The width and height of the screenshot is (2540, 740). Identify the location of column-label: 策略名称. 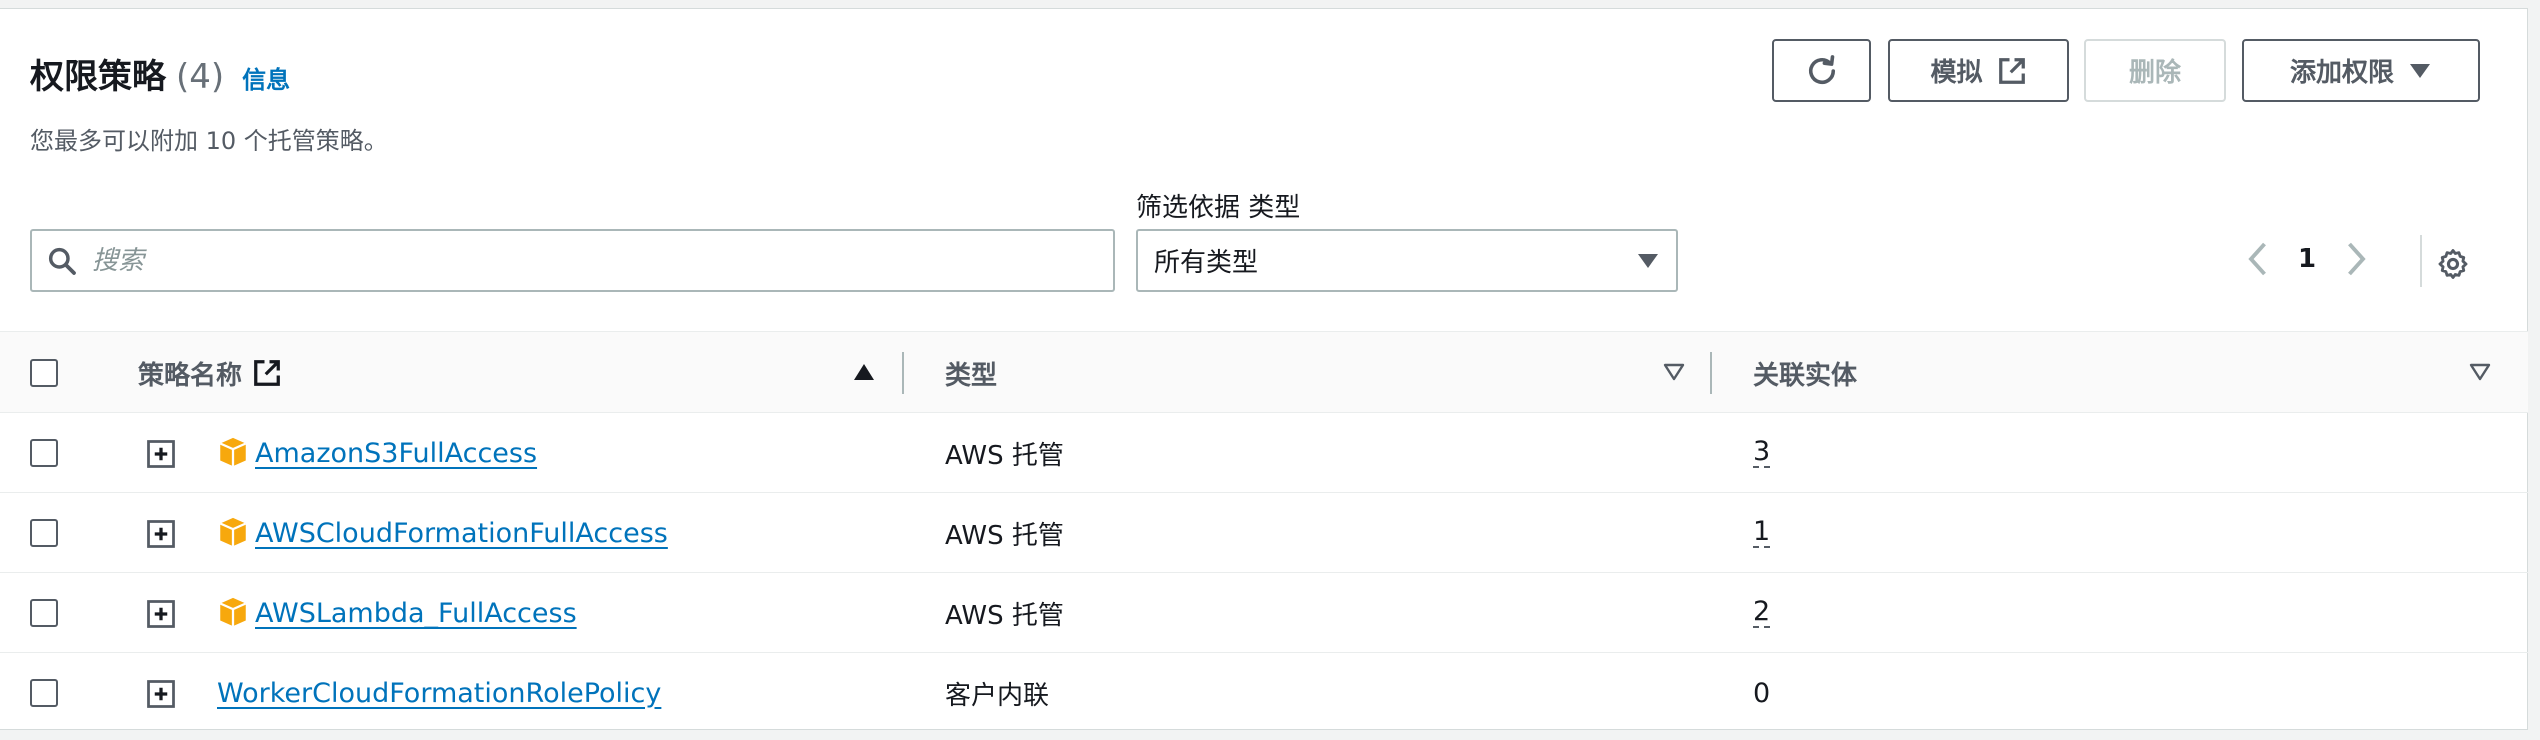
(190, 375).